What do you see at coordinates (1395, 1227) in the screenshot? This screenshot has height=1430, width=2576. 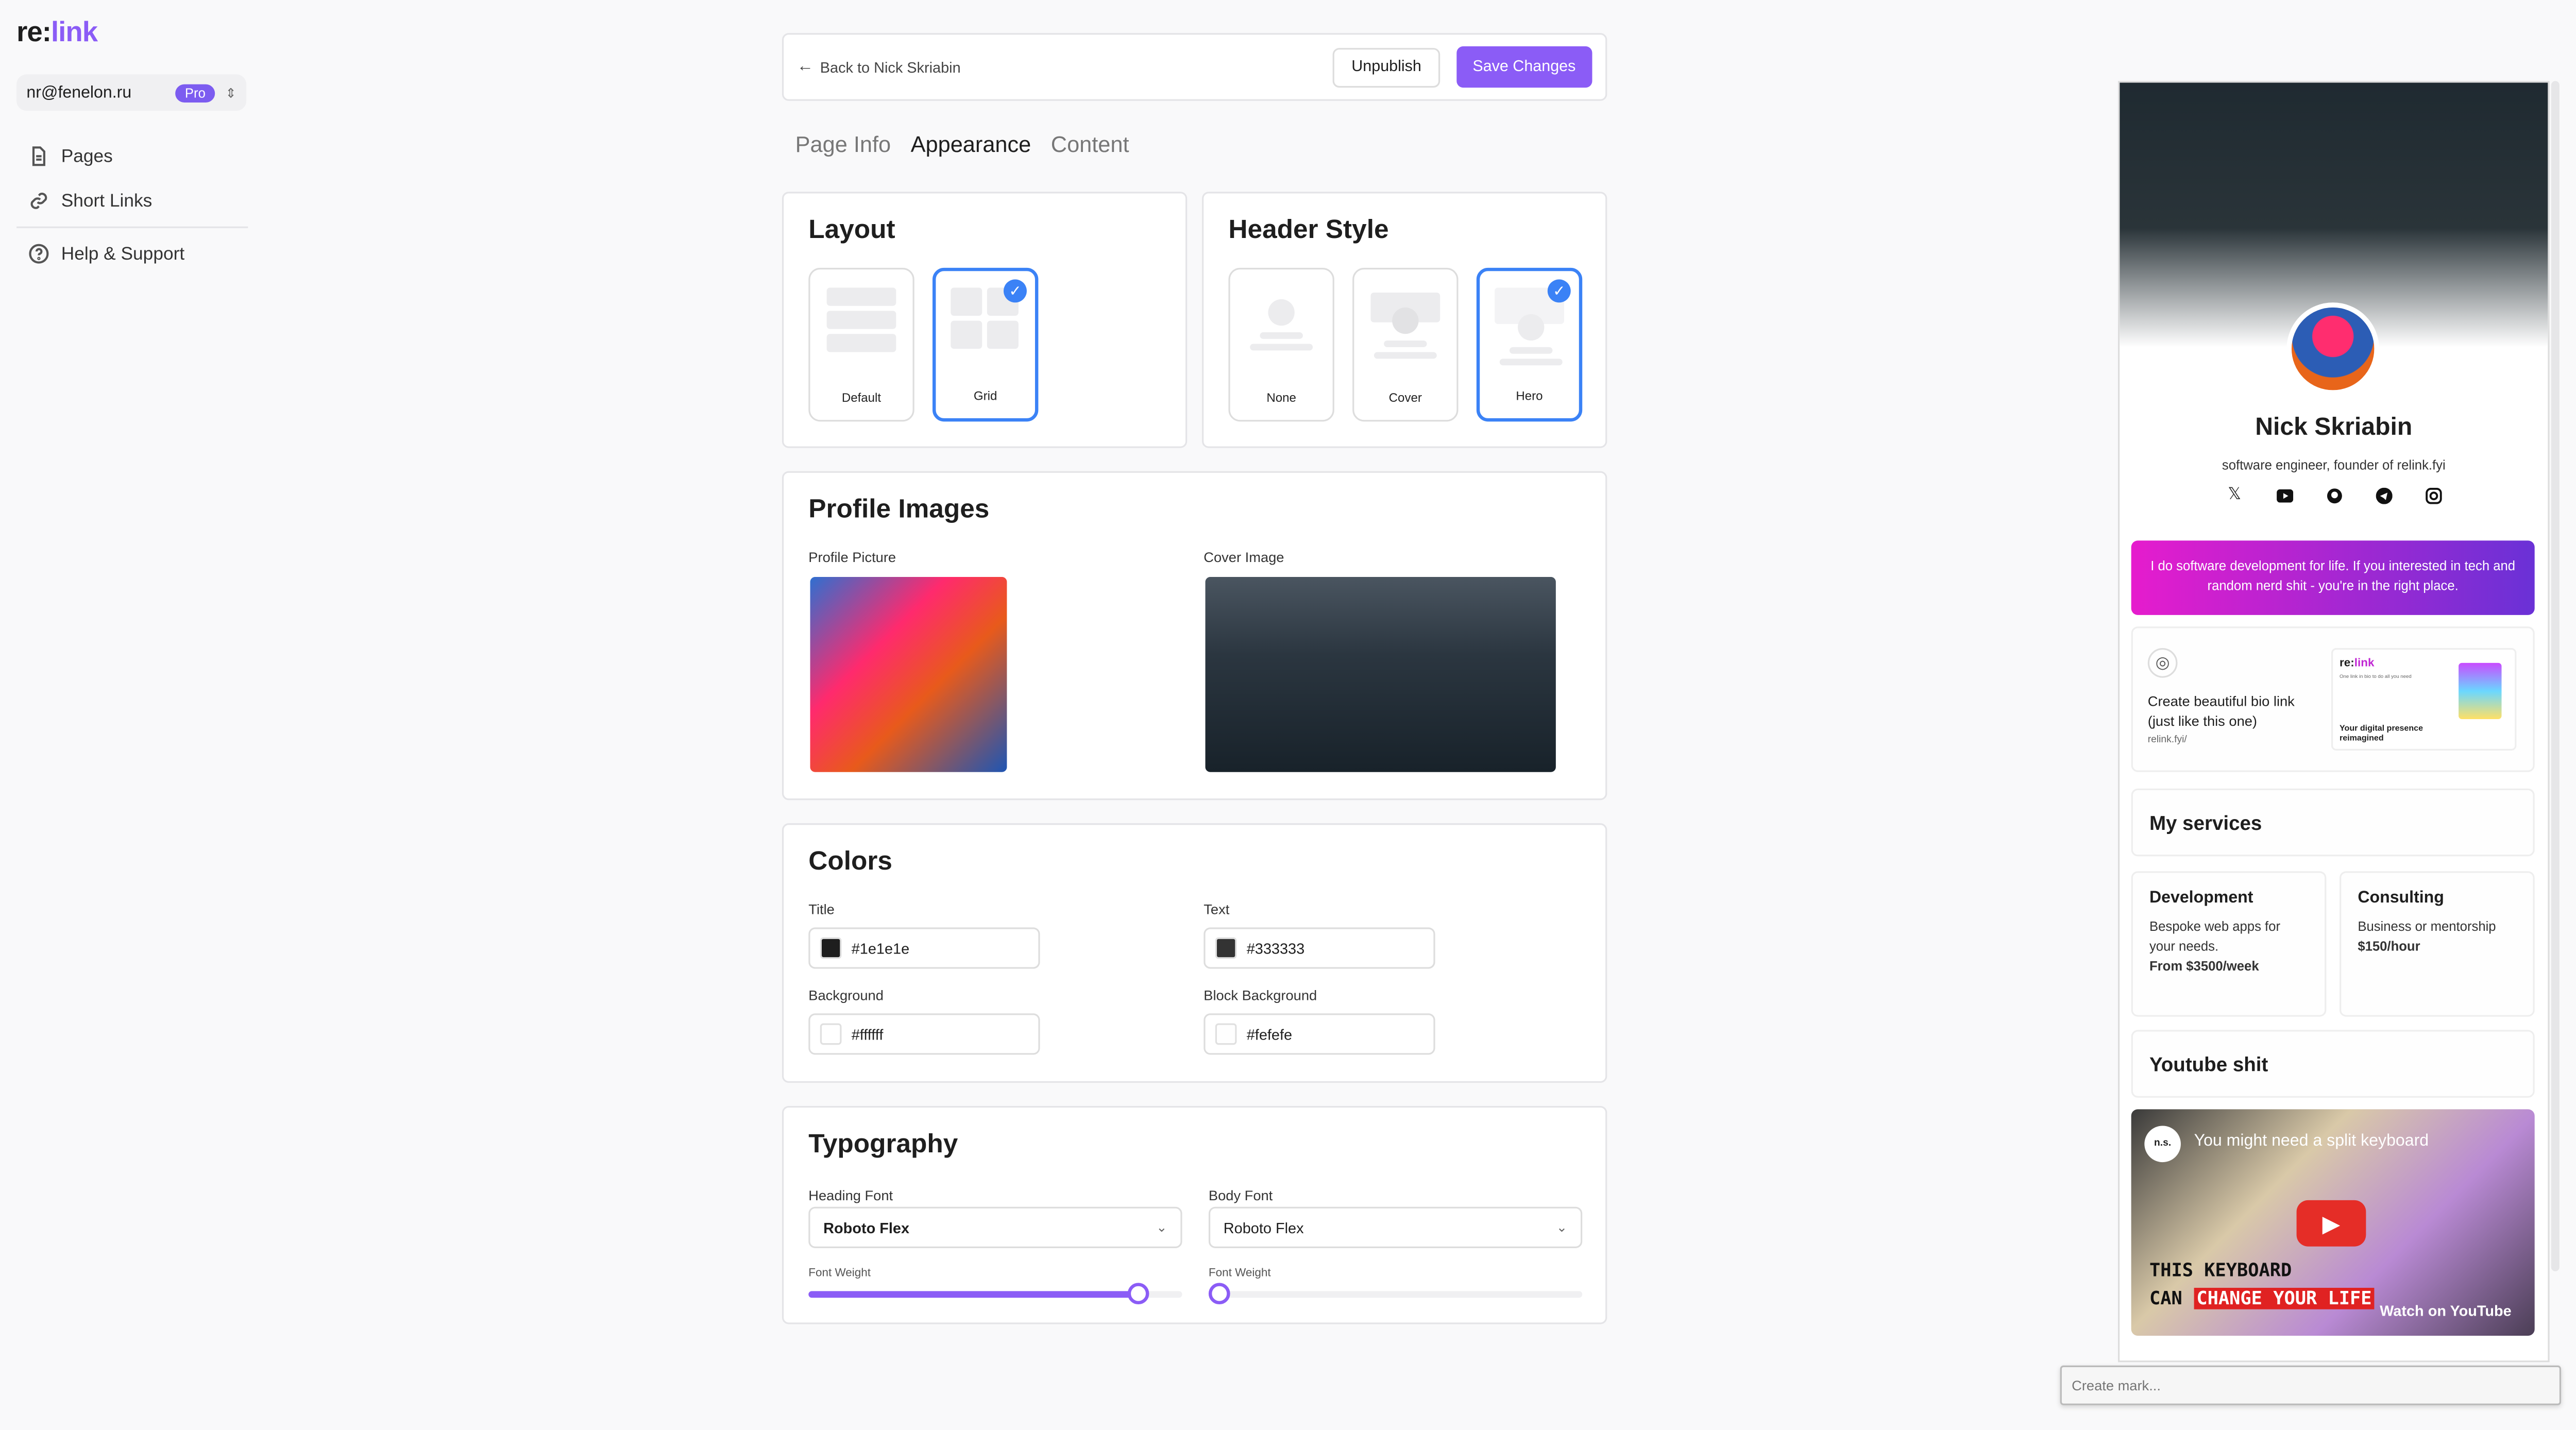 I see `body-font-select: Roboto Flex ⌄` at bounding box center [1395, 1227].